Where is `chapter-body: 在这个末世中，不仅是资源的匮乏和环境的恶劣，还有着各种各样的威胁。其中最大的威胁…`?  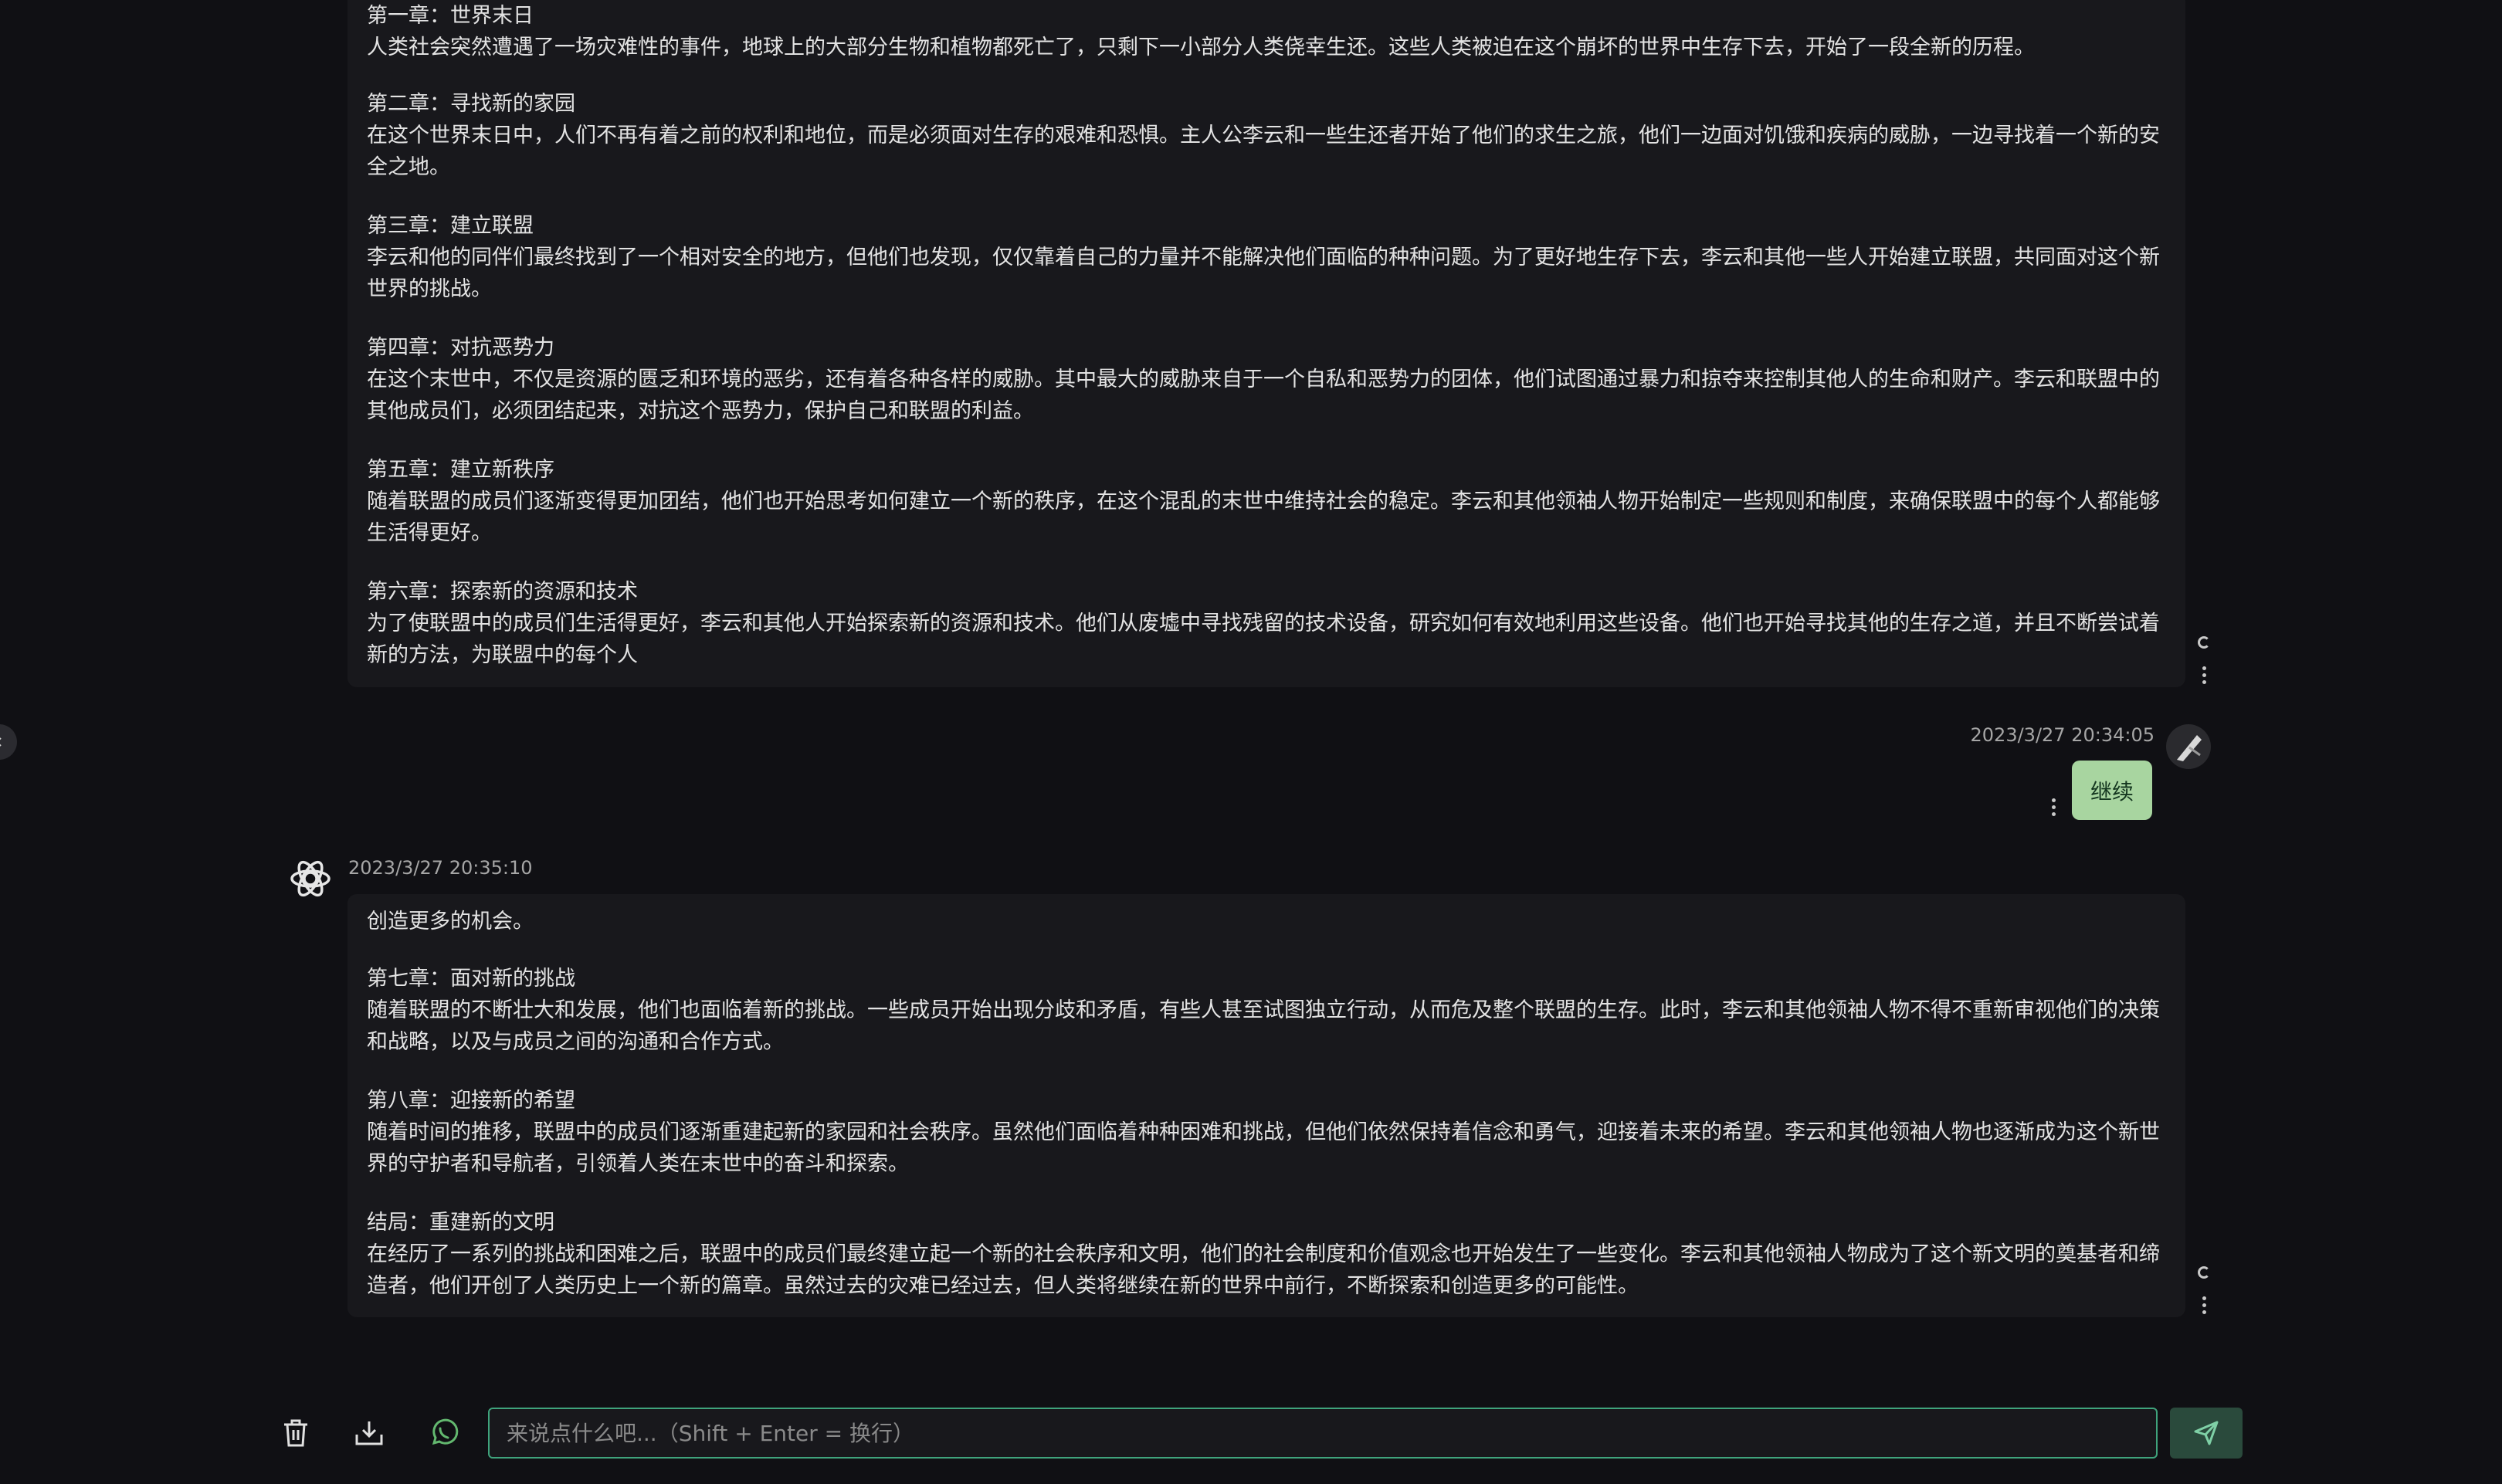
chapter-body: 在这个末世中，不仅是资源的匮乏和环境的恶劣，还有着各种各样的威胁。其中最大的威胁… is located at coordinates (1263, 395).